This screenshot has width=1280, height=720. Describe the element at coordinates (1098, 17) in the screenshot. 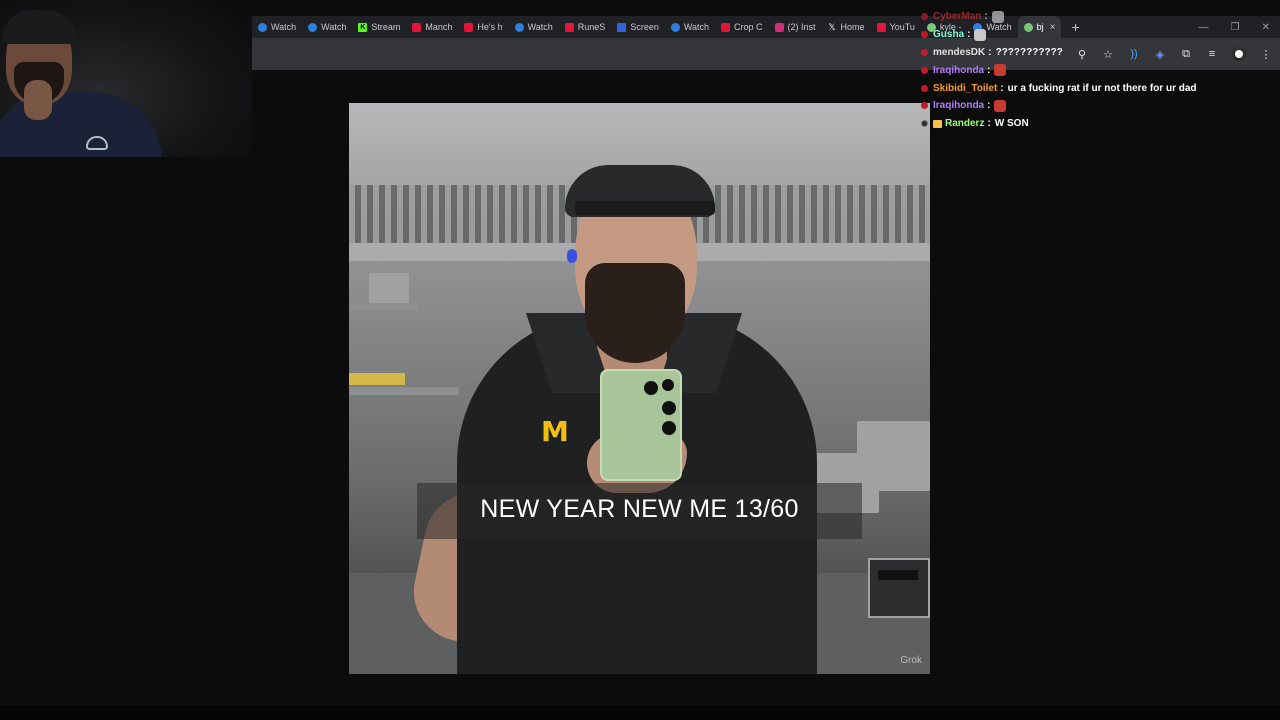

I see `chat-message: CyberMan:` at that location.